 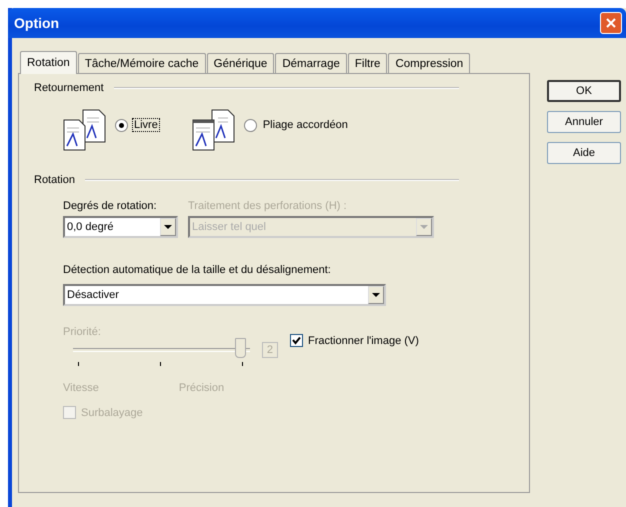 I want to click on tab: Générique, so click(x=240, y=63).